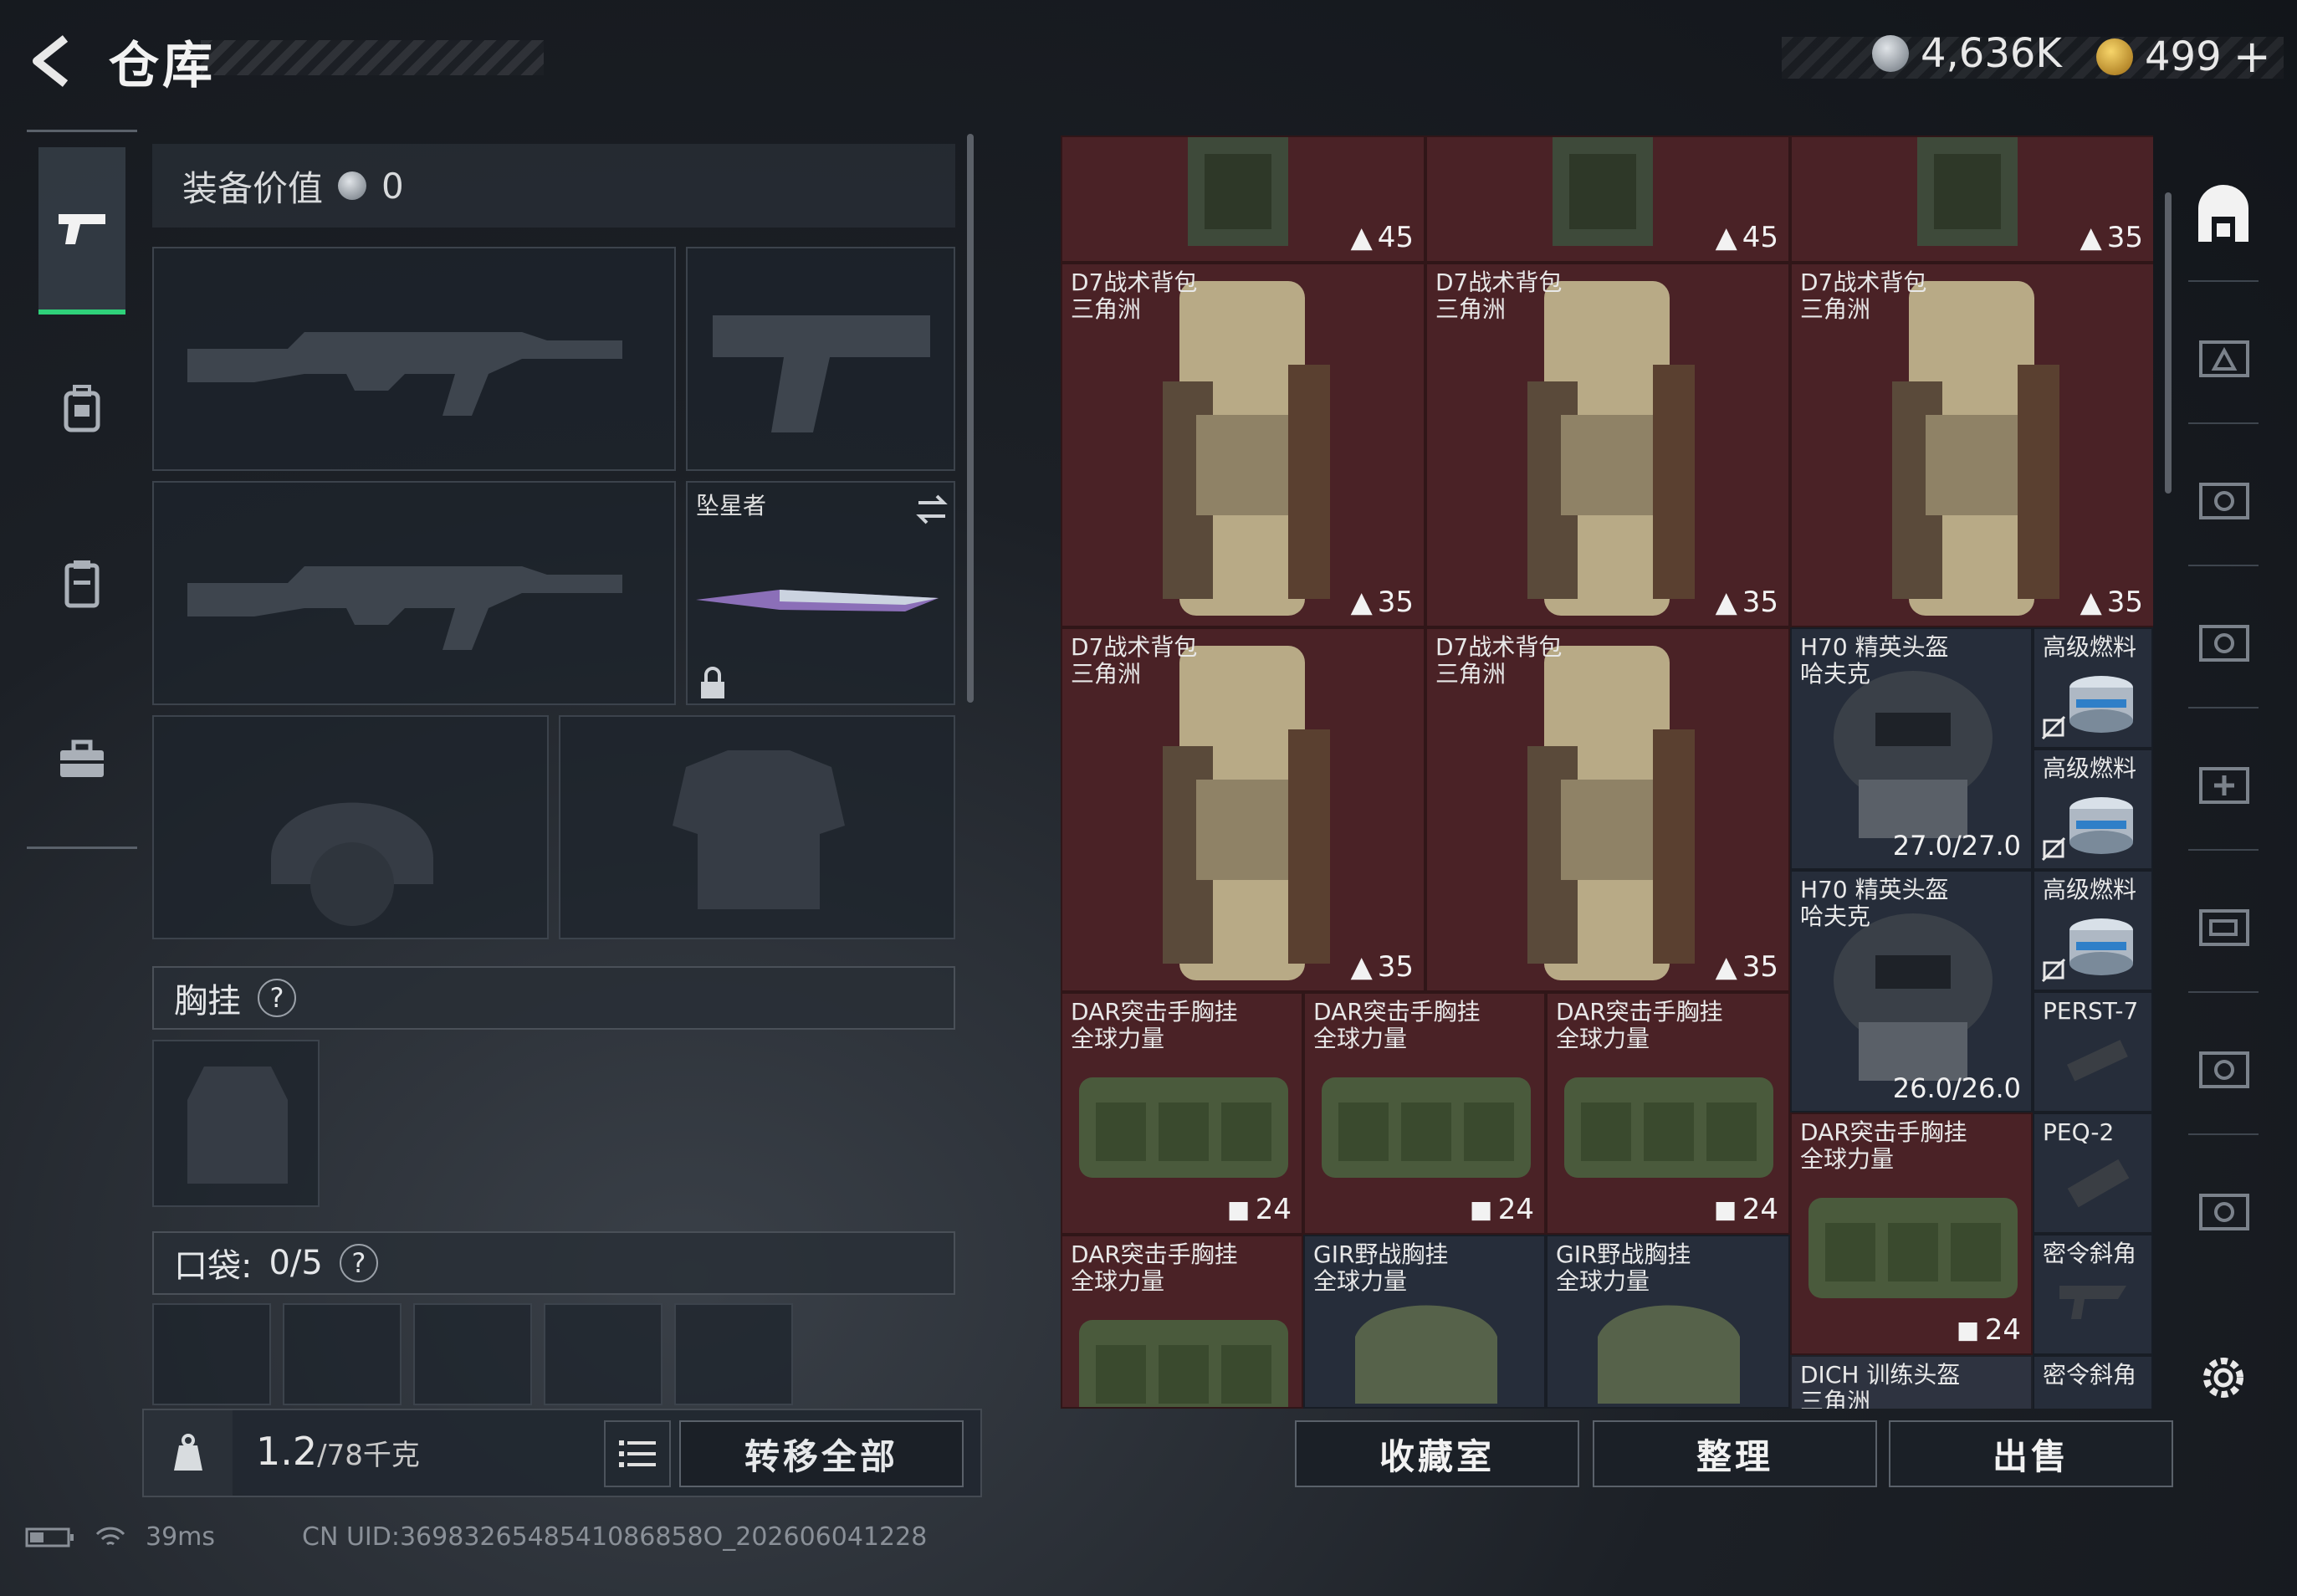 This screenshot has height=1596, width=2297. Describe the element at coordinates (2093, 1052) in the screenshot. I see `stash-item: PERST-7` at that location.